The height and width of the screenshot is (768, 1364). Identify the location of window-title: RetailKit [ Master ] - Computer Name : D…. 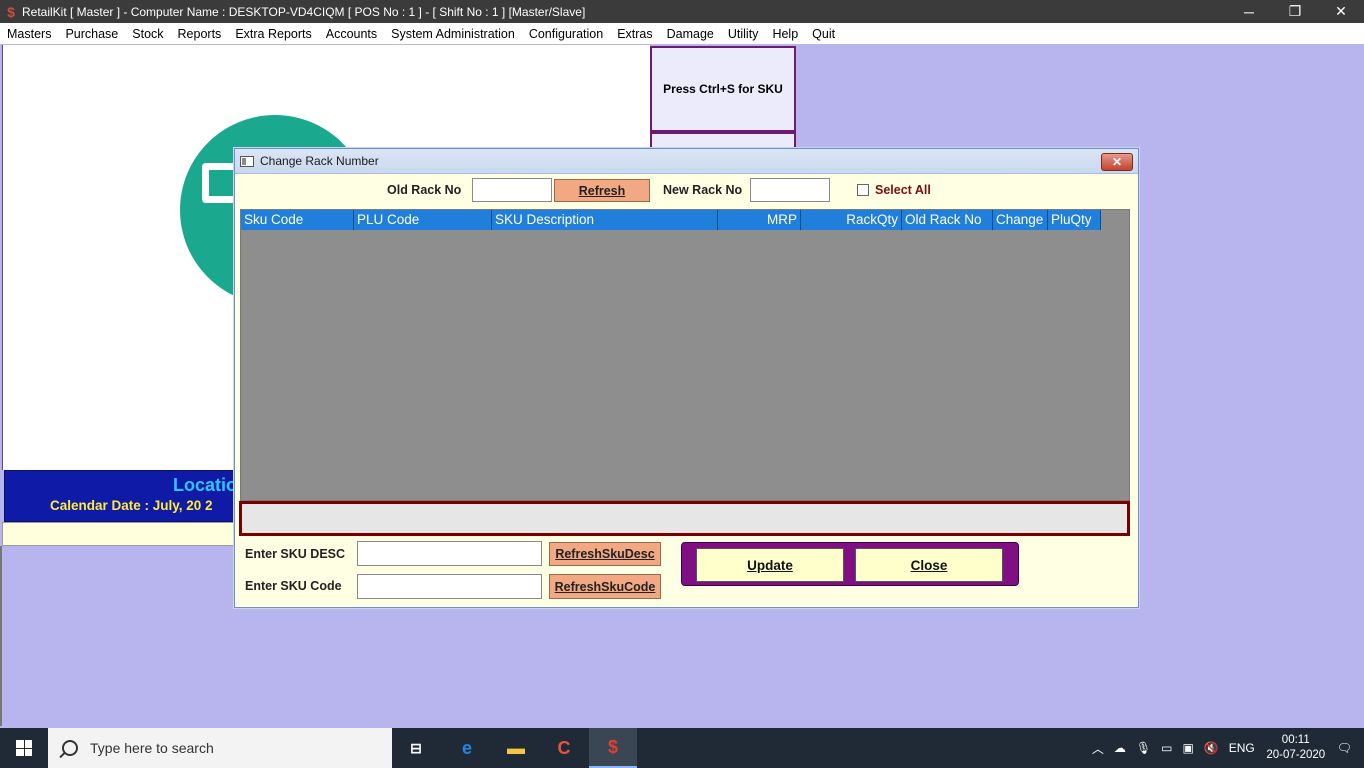
(304, 11).